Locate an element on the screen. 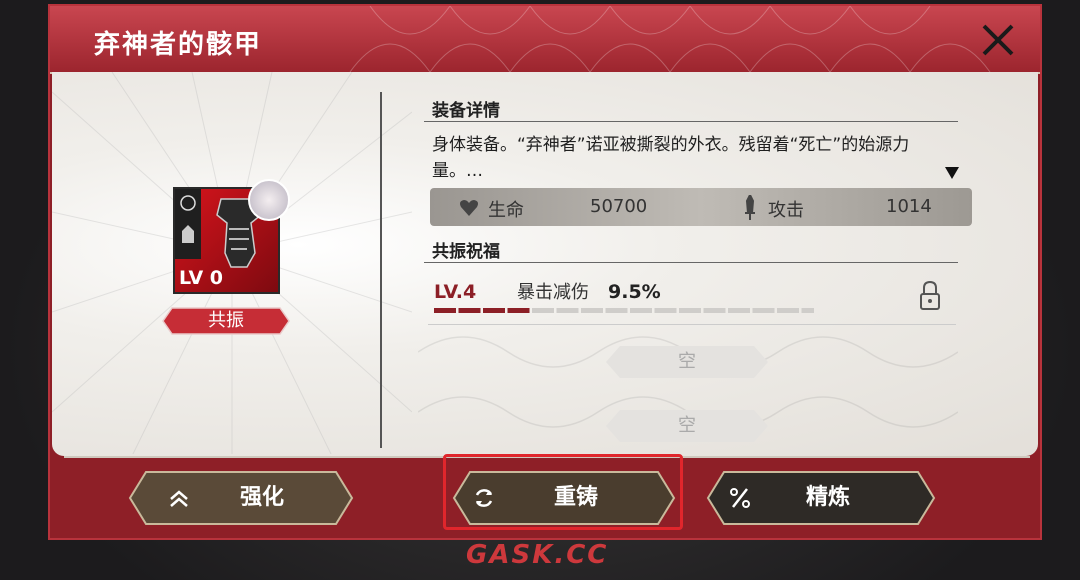 The width and height of the screenshot is (1080, 580). triangle-down-icon is located at coordinates (952, 173).